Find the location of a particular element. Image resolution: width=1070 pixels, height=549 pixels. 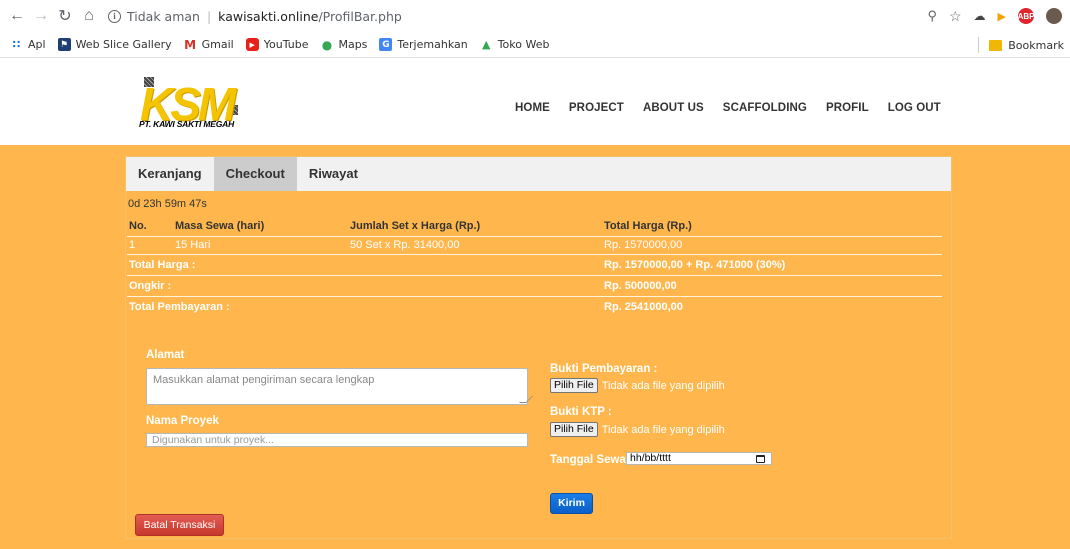

tab-checkout: Checkout is located at coordinates (255, 174).